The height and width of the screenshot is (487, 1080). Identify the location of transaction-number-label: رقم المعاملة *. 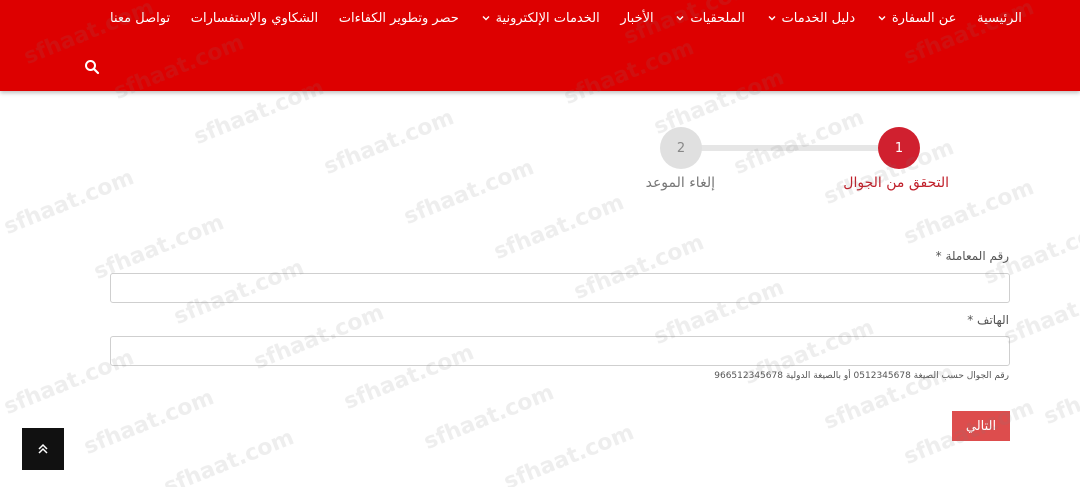
(972, 256).